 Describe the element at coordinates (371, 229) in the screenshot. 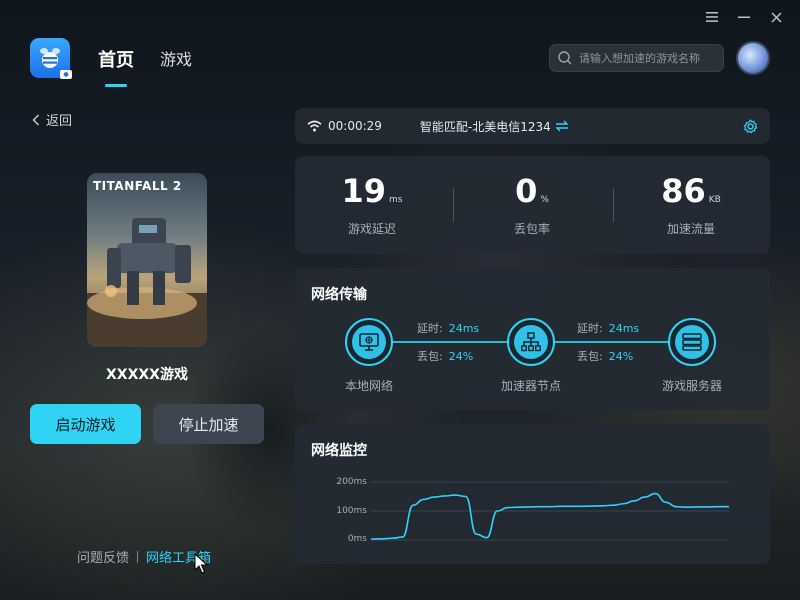

I see `stat-latency-label: 游戏延迟` at that location.